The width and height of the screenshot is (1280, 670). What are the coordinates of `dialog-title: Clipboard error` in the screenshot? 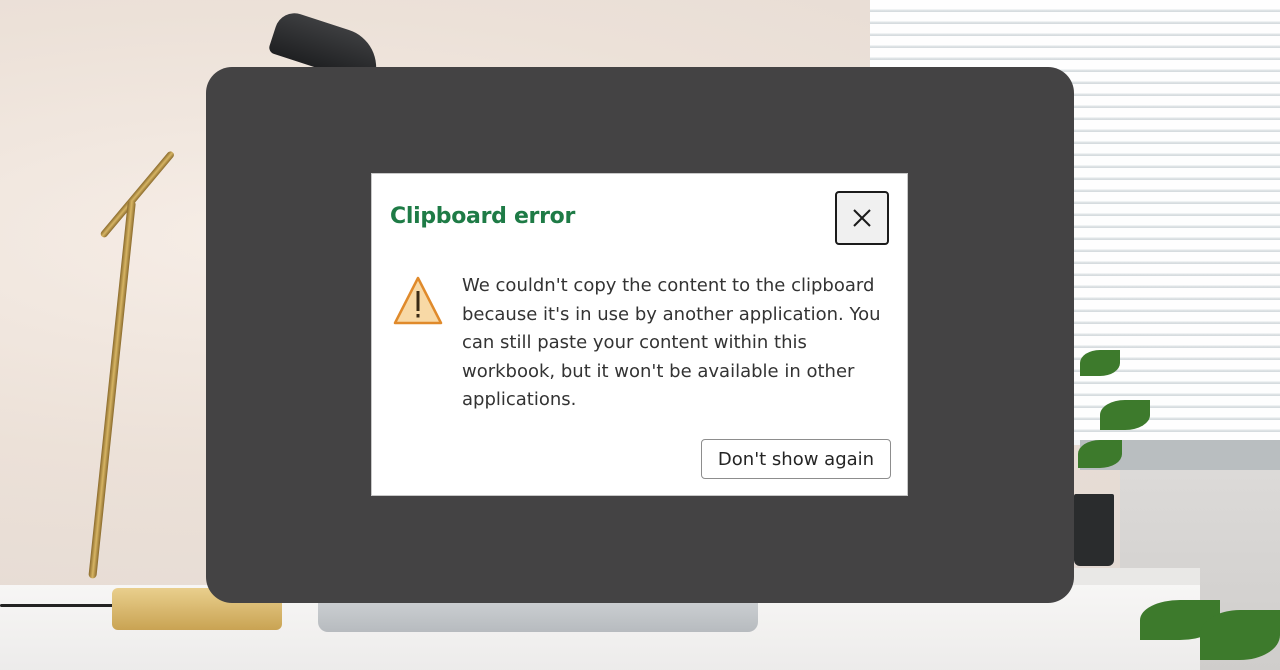 It's located at (483, 216).